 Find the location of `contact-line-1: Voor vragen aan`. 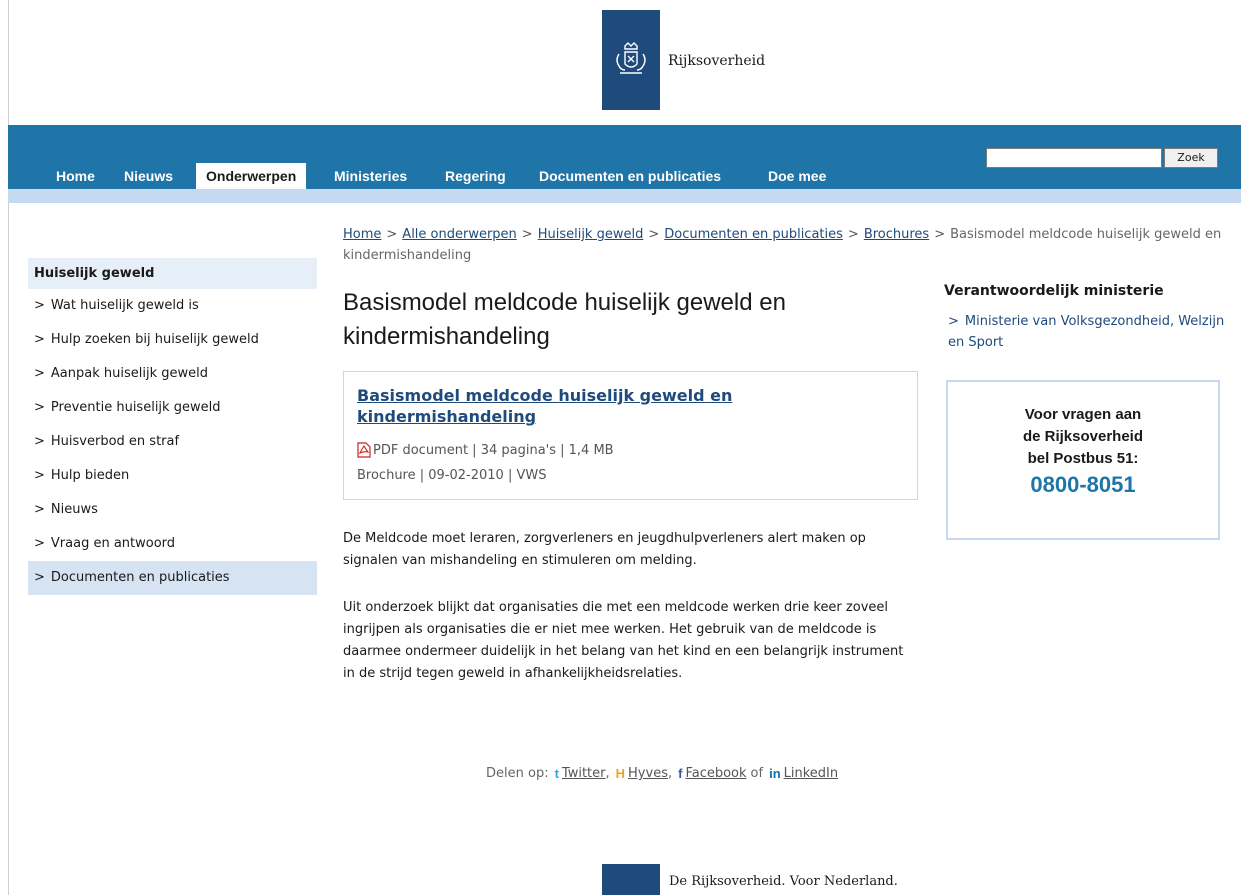

contact-line-1: Voor vragen aan is located at coordinates (1083, 414).